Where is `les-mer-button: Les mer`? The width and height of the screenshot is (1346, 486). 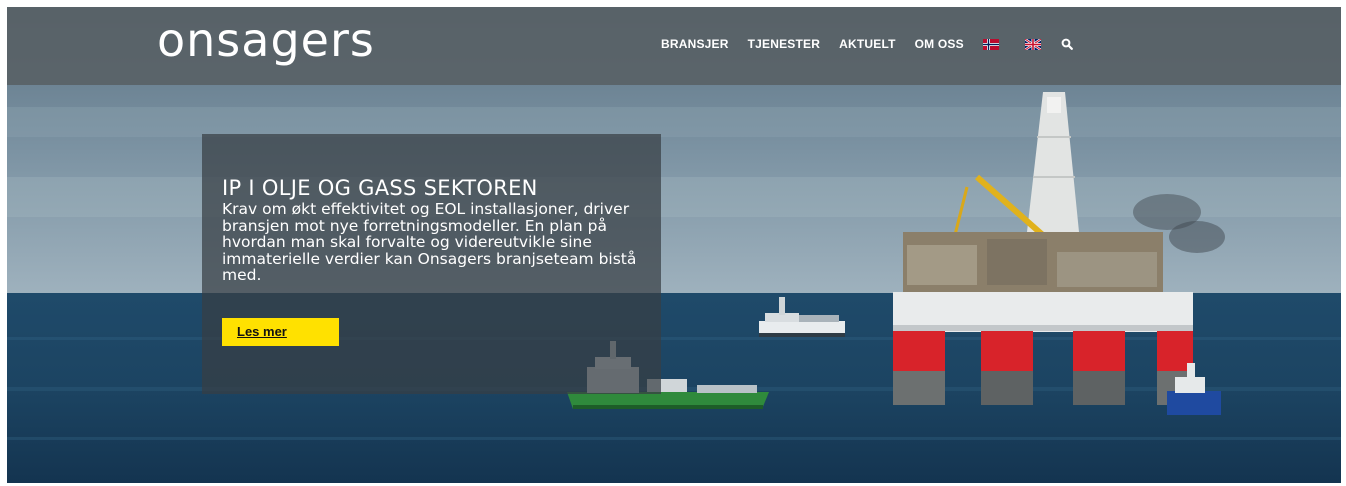
les-mer-button: Les mer is located at coordinates (280, 332).